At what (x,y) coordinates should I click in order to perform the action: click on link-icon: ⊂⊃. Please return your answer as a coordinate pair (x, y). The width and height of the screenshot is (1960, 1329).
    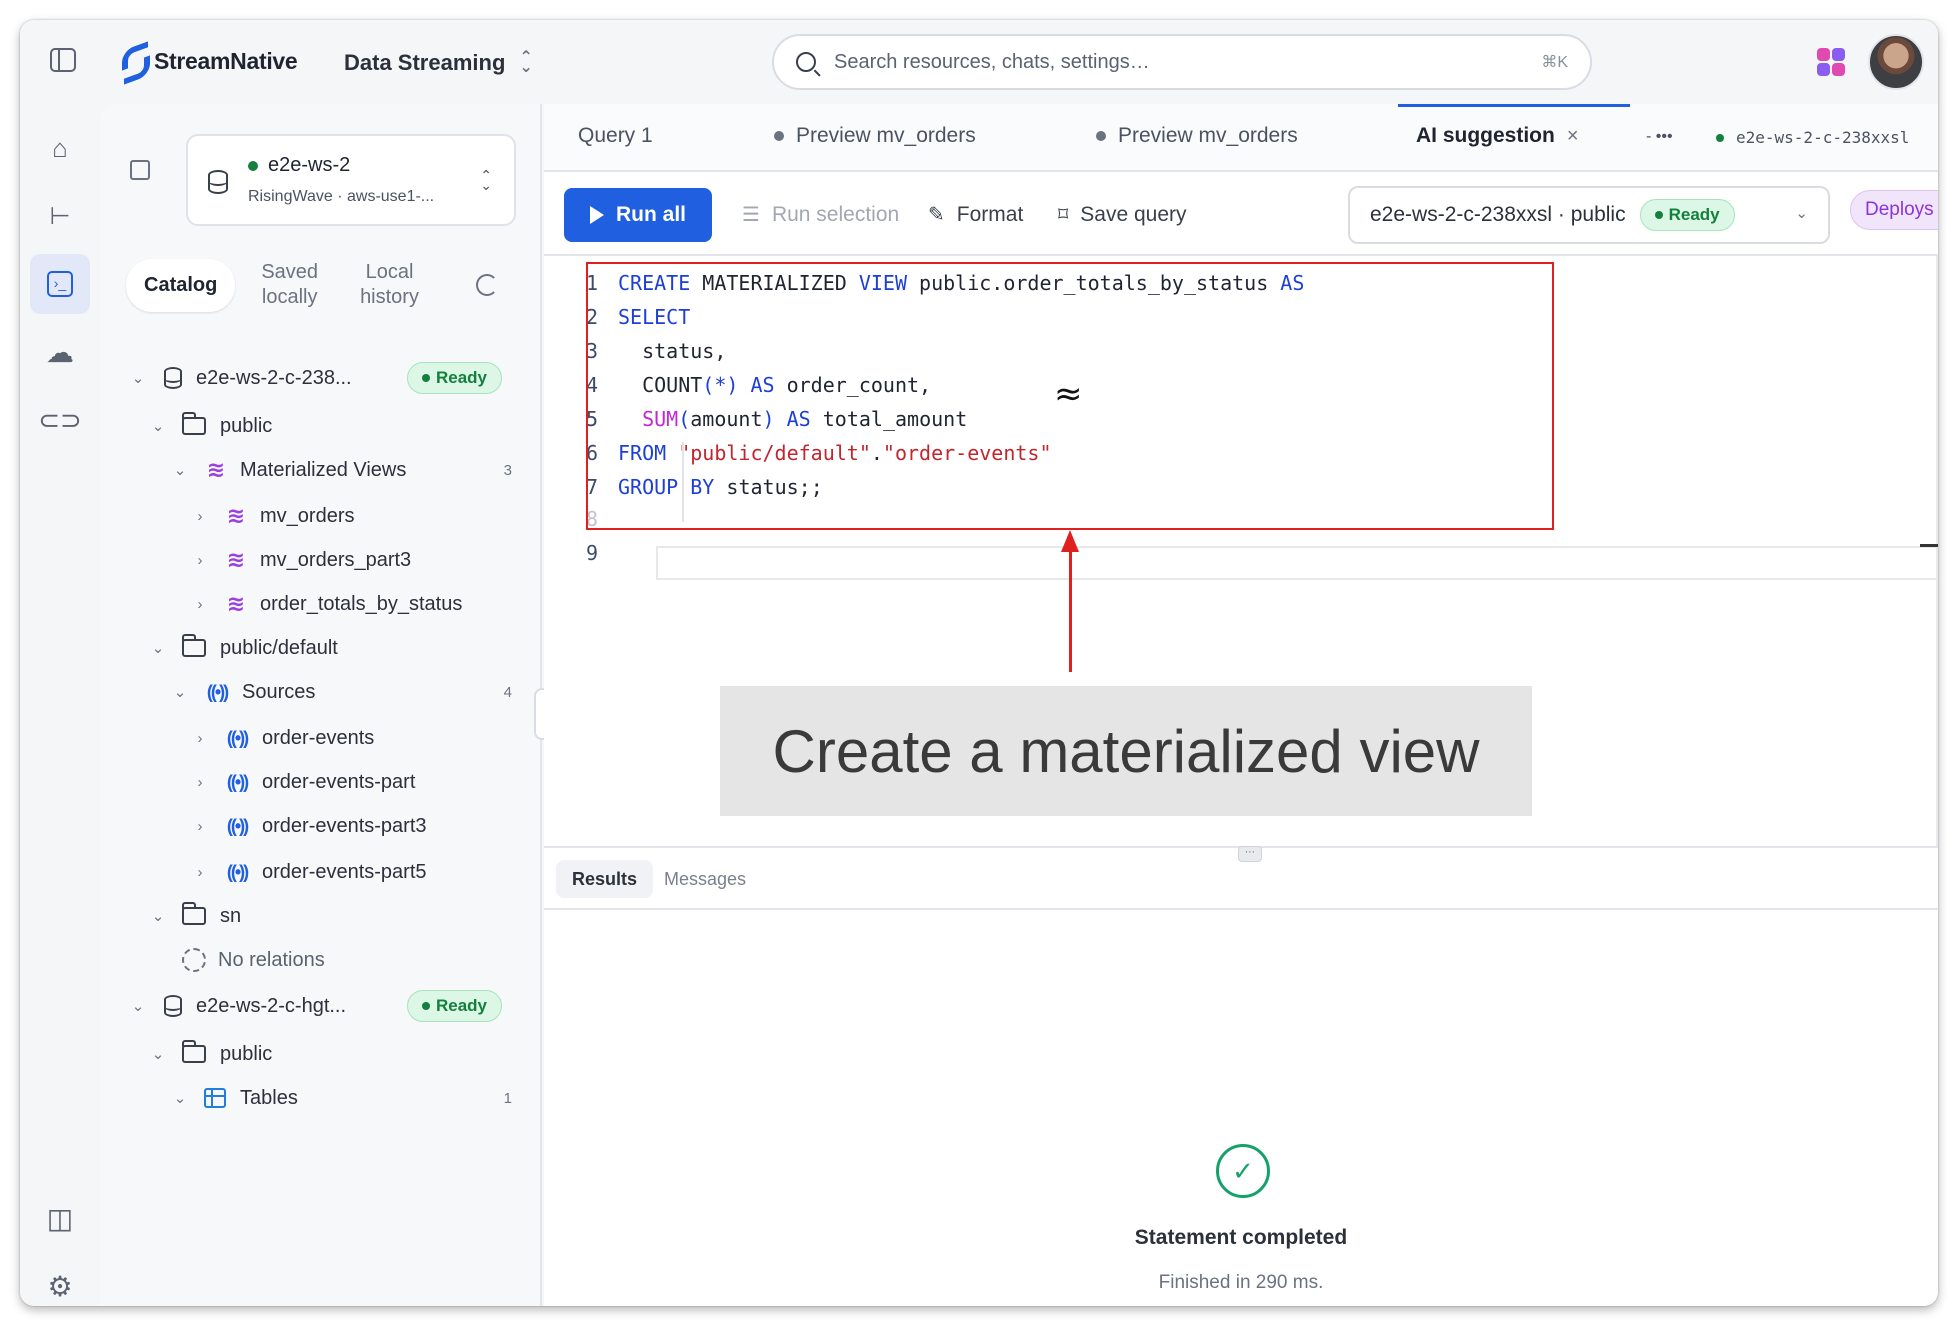
    Looking at the image, I should click on (60, 420).